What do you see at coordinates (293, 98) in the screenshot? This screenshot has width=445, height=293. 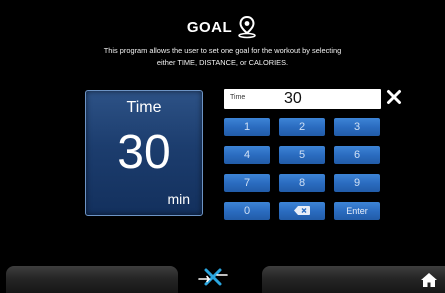 I see `entry-field-value: 30` at bounding box center [293, 98].